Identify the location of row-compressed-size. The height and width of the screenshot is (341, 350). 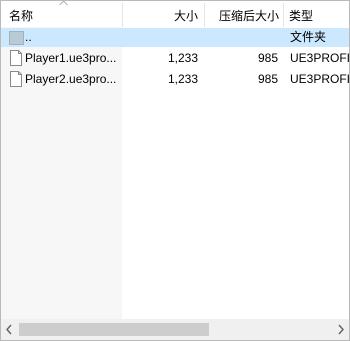
(241, 37).